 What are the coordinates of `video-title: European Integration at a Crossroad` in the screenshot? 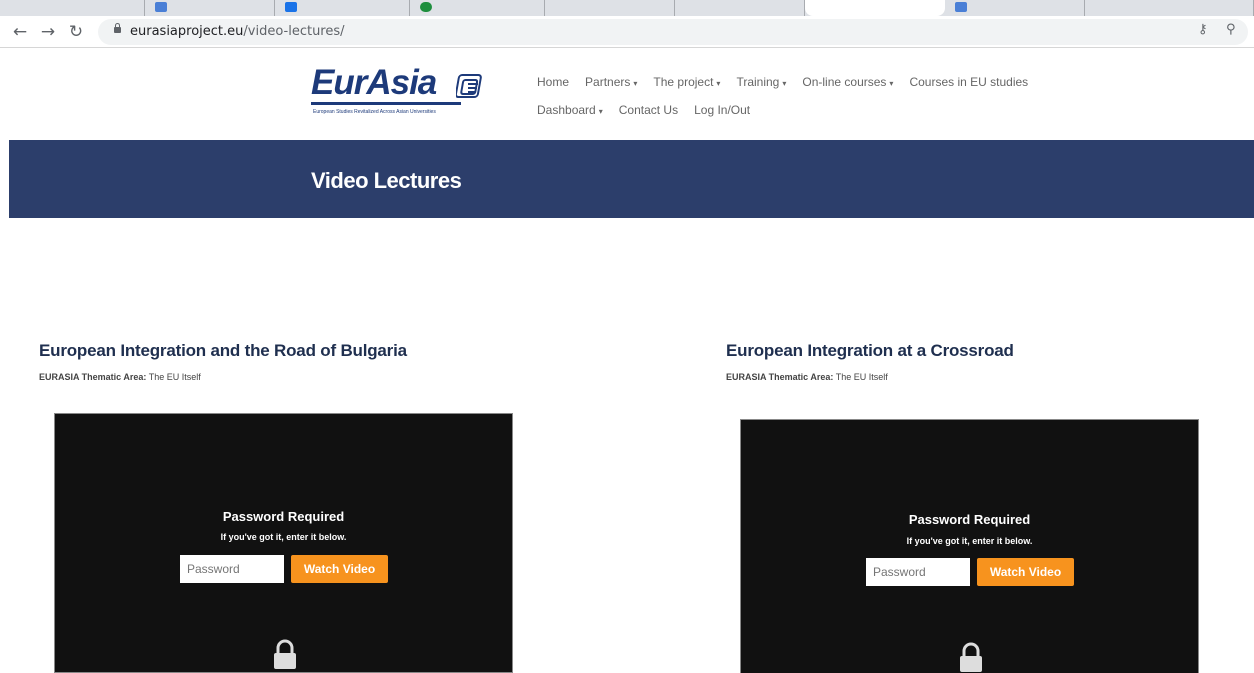 It's located at (870, 350).